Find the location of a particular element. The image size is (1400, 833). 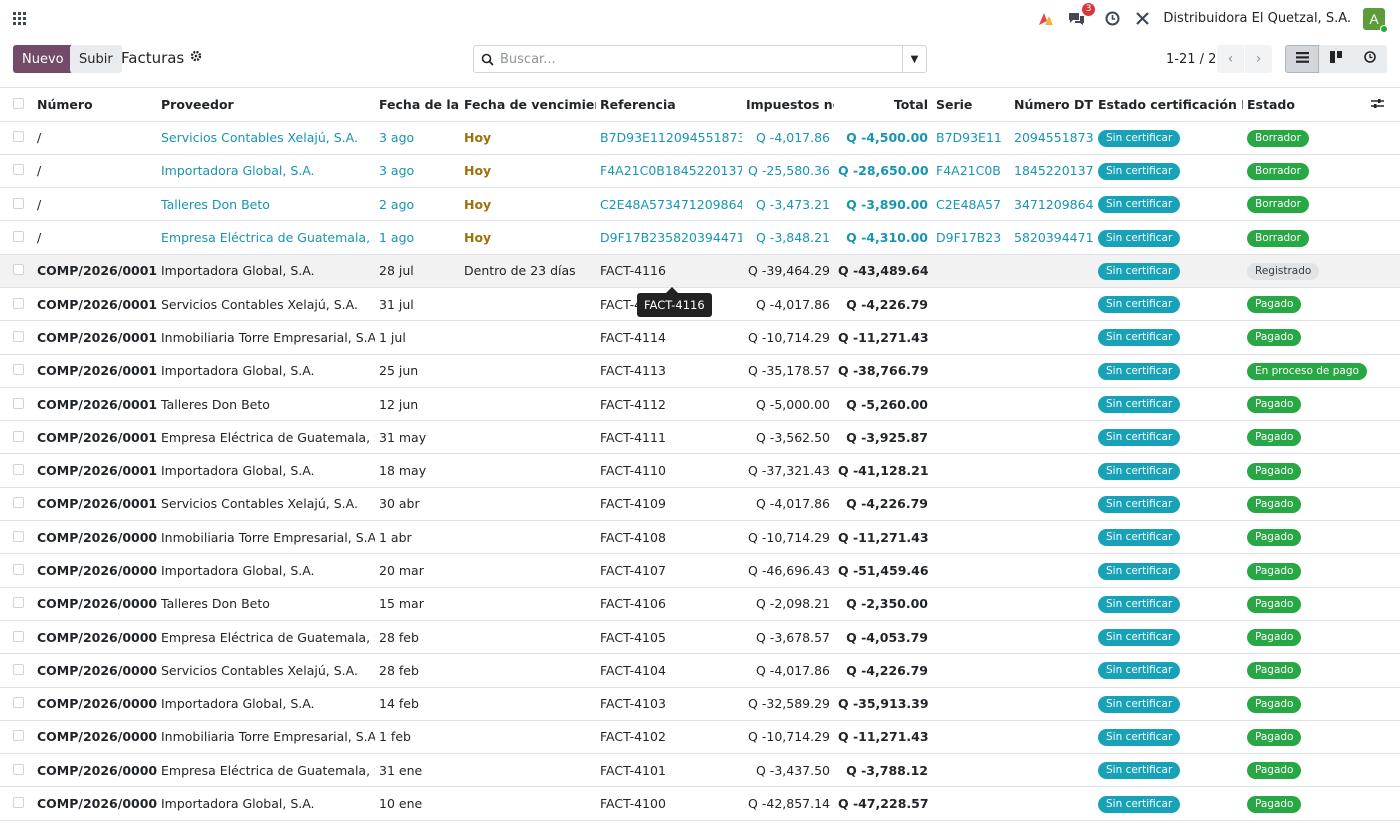

debug-tools-icon is located at coordinates (1142, 19).